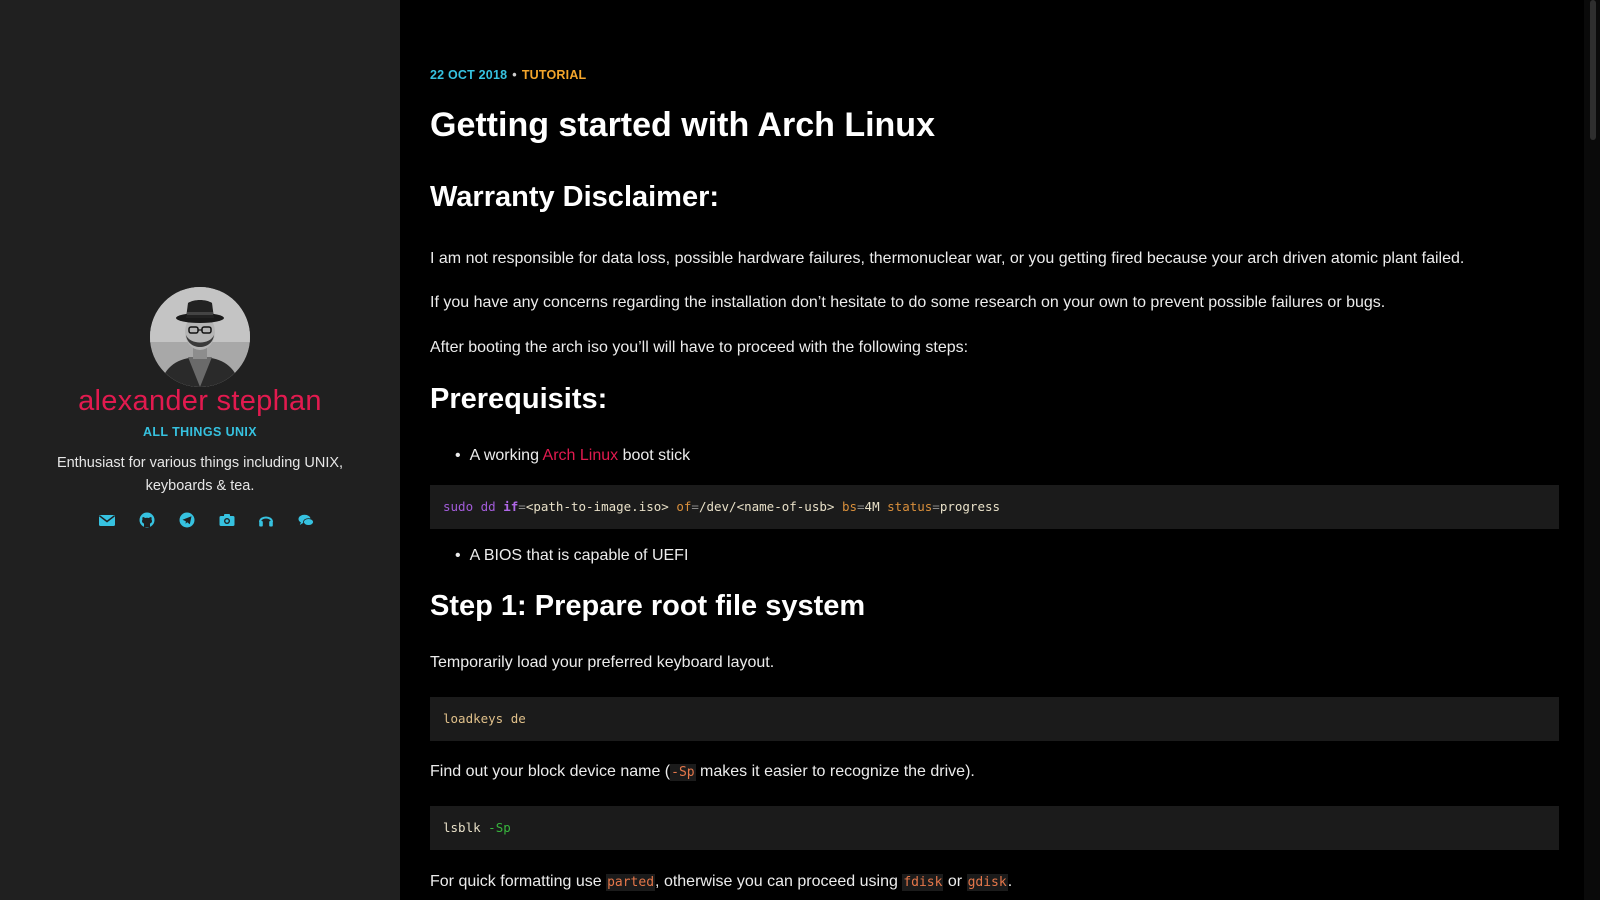 This screenshot has height=900, width=1600. I want to click on list-item: • A BIOS that is capable of UEFI, so click(572, 555).